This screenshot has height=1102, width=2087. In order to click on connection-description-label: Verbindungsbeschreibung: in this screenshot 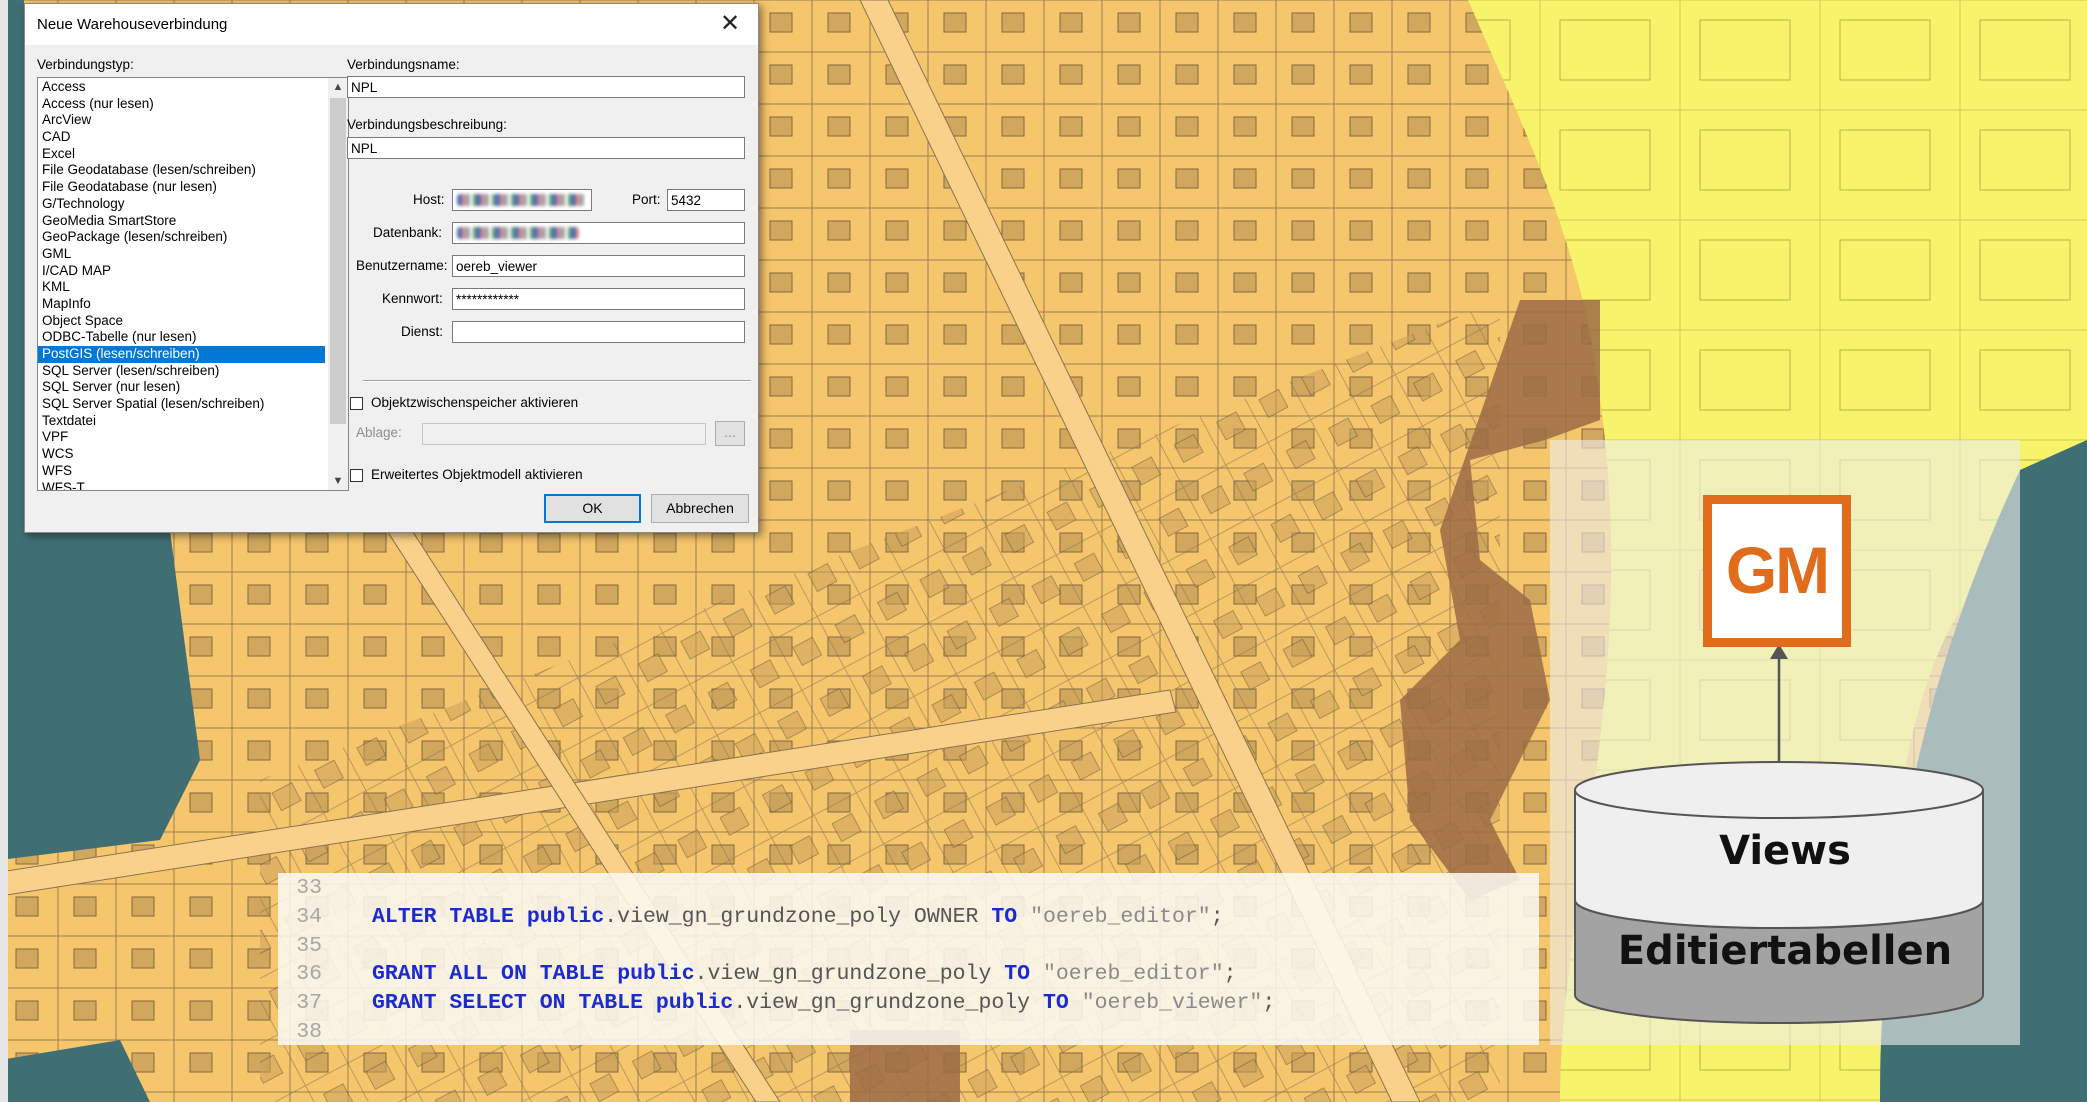, I will do `click(427, 124)`.